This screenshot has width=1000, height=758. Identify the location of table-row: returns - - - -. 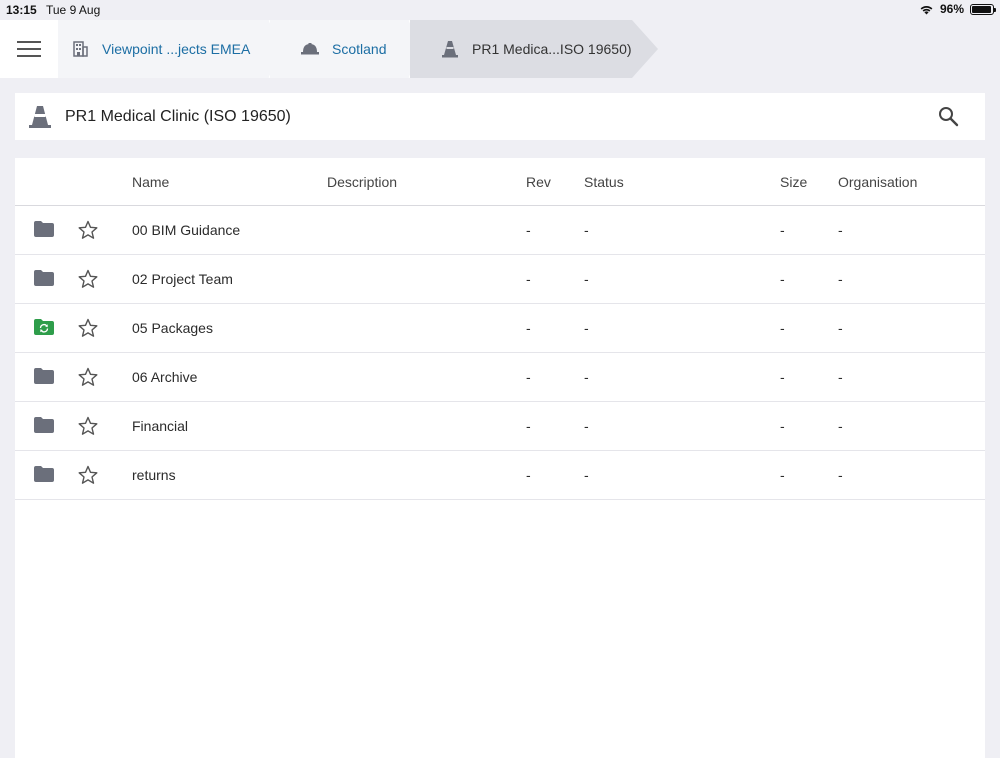
(500, 475).